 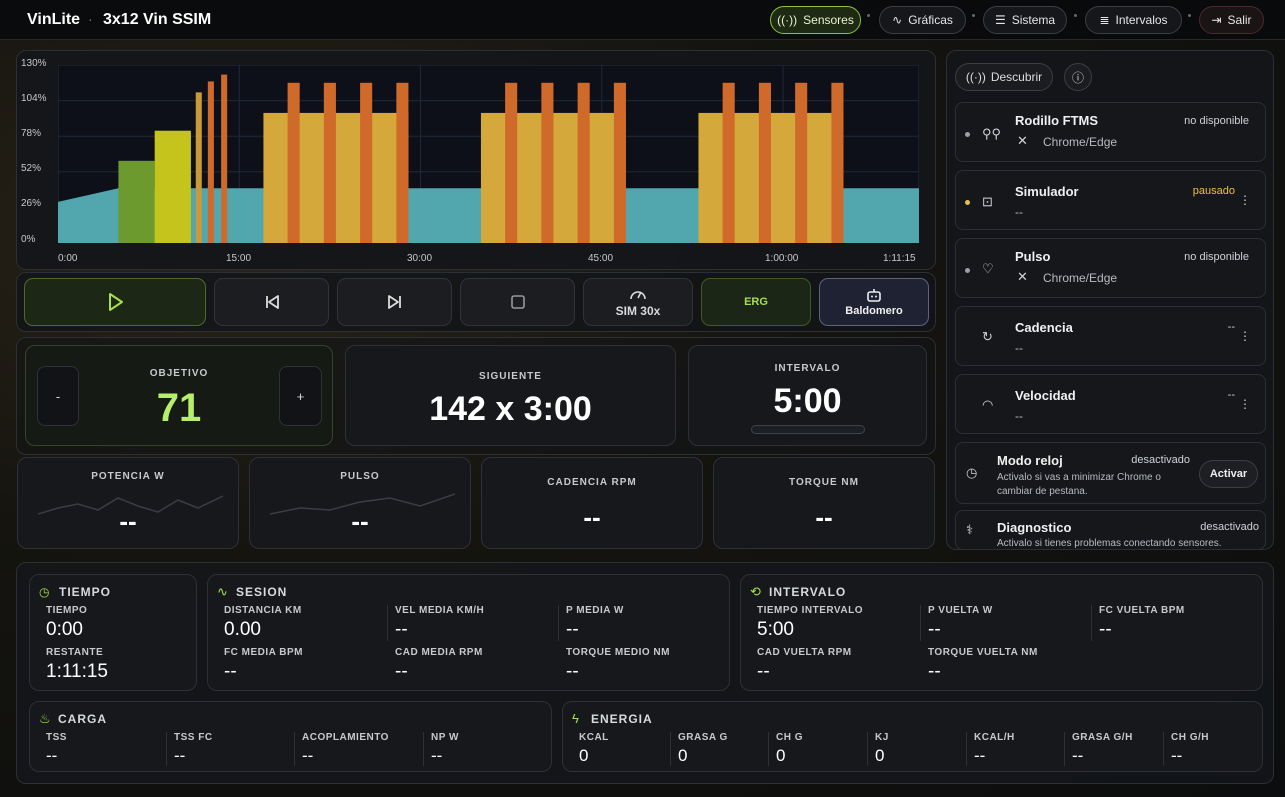 I want to click on refresh-icon: ↻, so click(x=987, y=336).